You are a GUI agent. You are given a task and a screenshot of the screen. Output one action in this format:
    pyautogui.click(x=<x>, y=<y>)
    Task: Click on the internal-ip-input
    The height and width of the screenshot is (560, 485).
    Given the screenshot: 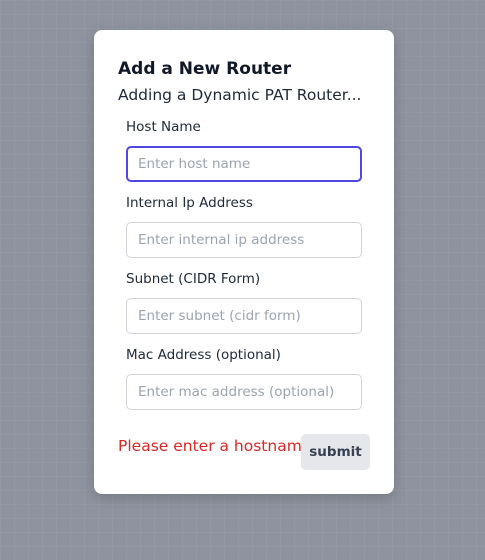 What is the action you would take?
    pyautogui.click(x=244, y=240)
    